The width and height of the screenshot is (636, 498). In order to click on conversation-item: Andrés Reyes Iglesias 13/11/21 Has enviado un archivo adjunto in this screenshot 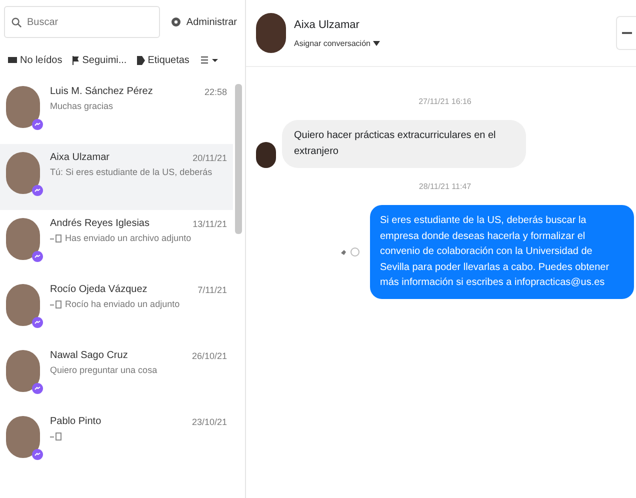, I will do `click(116, 243)`.